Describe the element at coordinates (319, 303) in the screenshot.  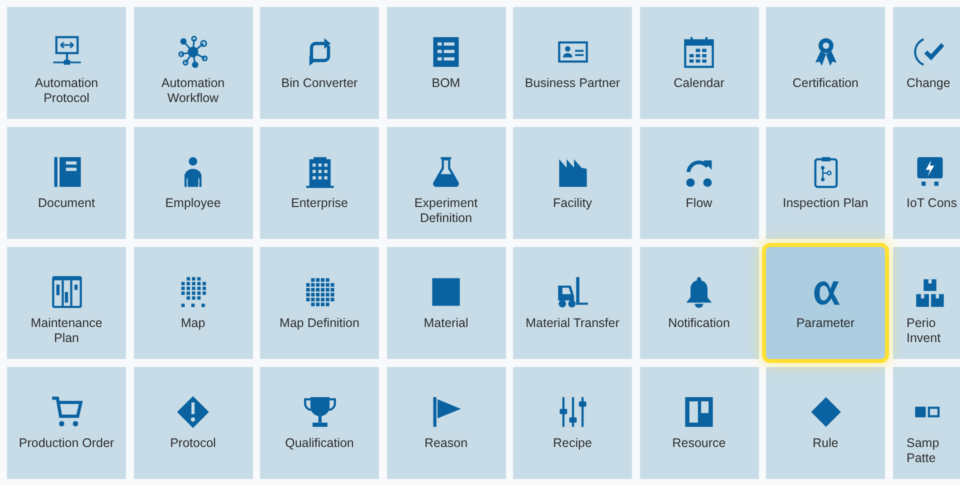
I see `module-tile: Map Definition` at that location.